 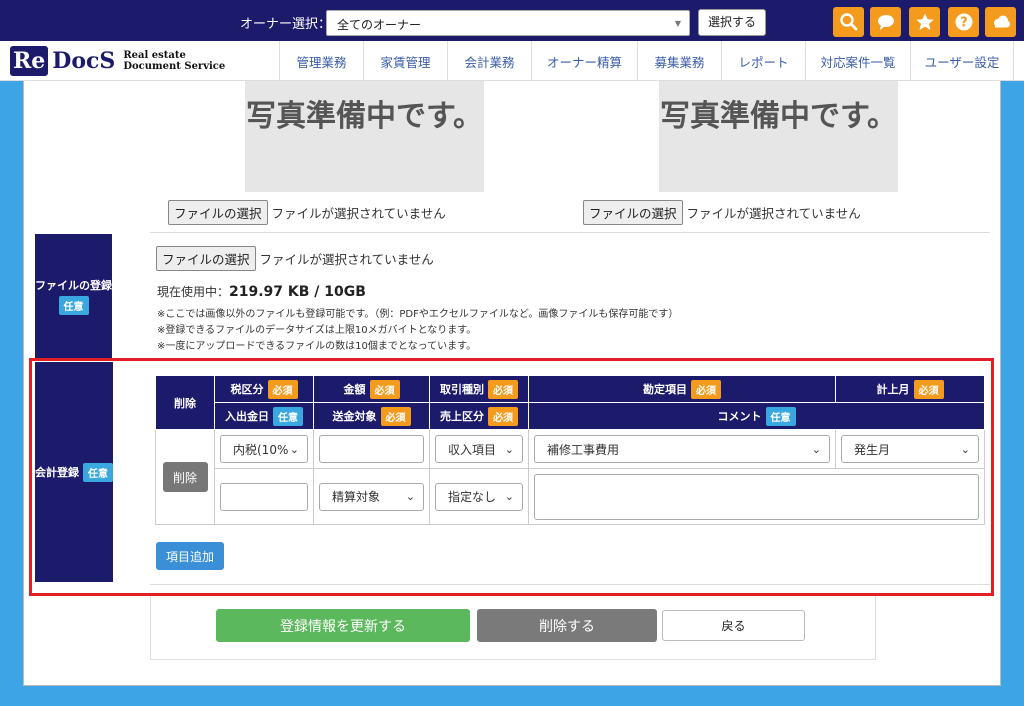 I want to click on month-cell: 発生月 ⌄, so click(x=910, y=449).